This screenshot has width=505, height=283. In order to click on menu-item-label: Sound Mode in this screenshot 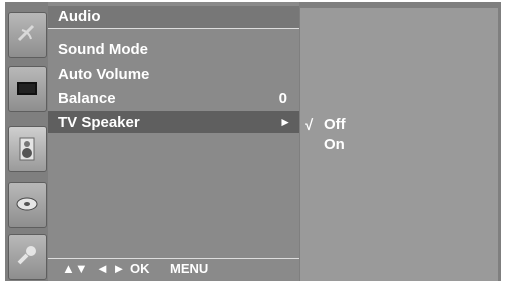, I will do `click(103, 49)`.